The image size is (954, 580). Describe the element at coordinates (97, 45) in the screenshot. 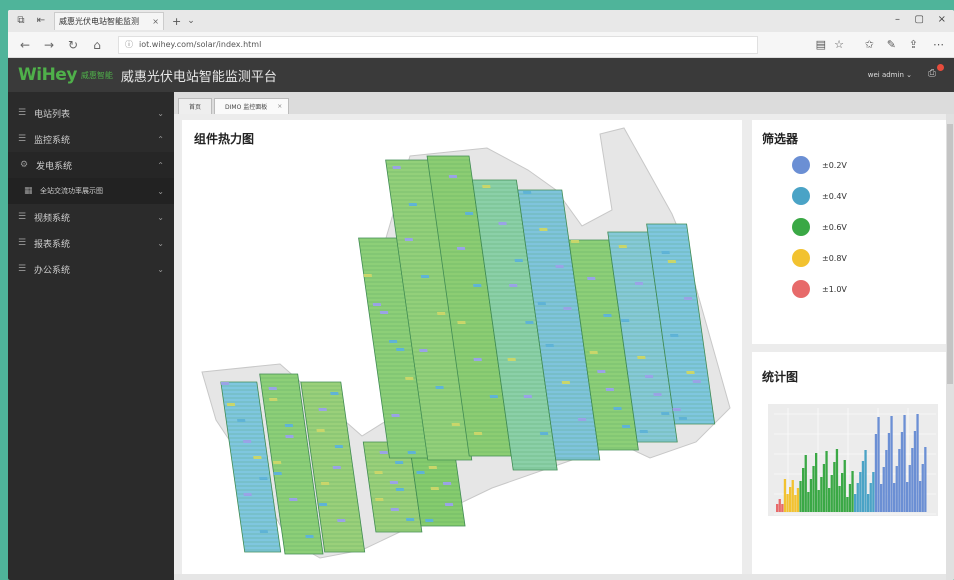

I see `home-icon: ⌂` at that location.